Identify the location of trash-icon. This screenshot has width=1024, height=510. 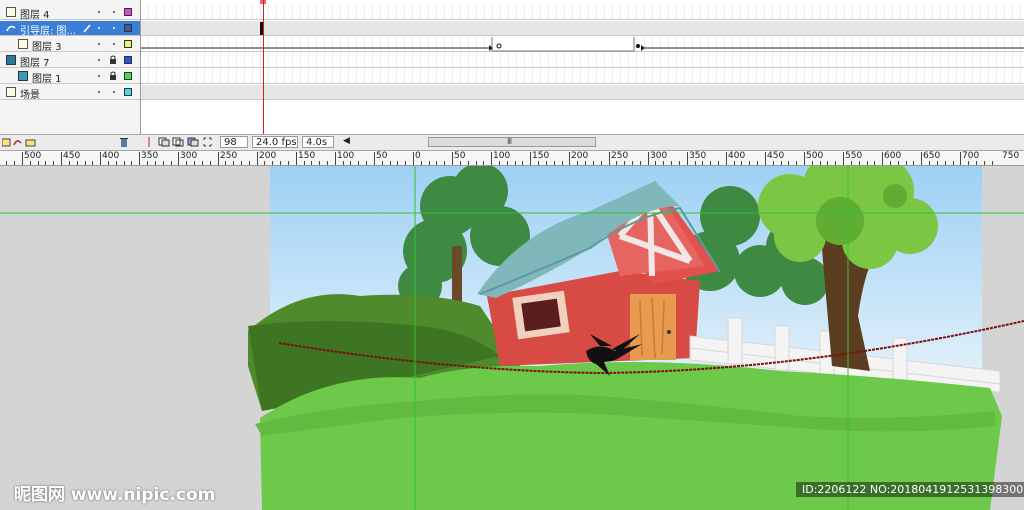
(124, 142).